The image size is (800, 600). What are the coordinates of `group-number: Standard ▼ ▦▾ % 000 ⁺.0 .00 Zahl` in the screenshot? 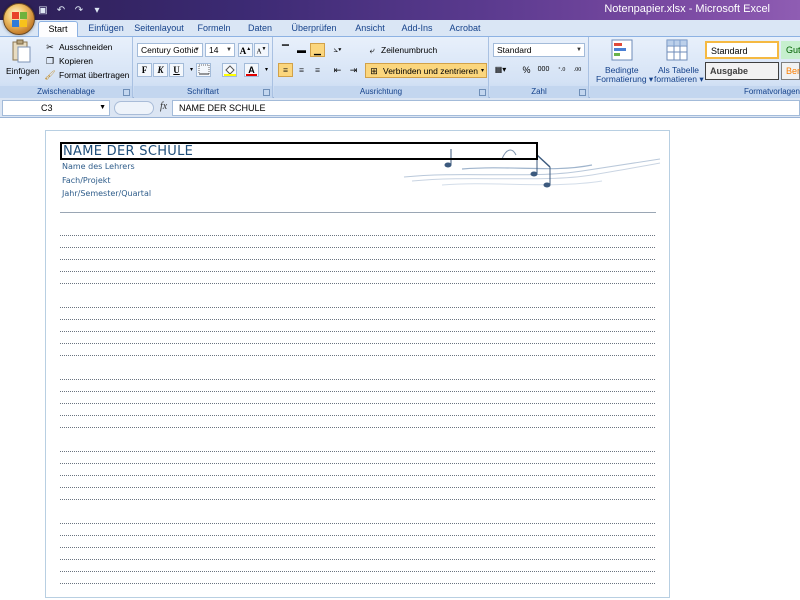 It's located at (539, 67).